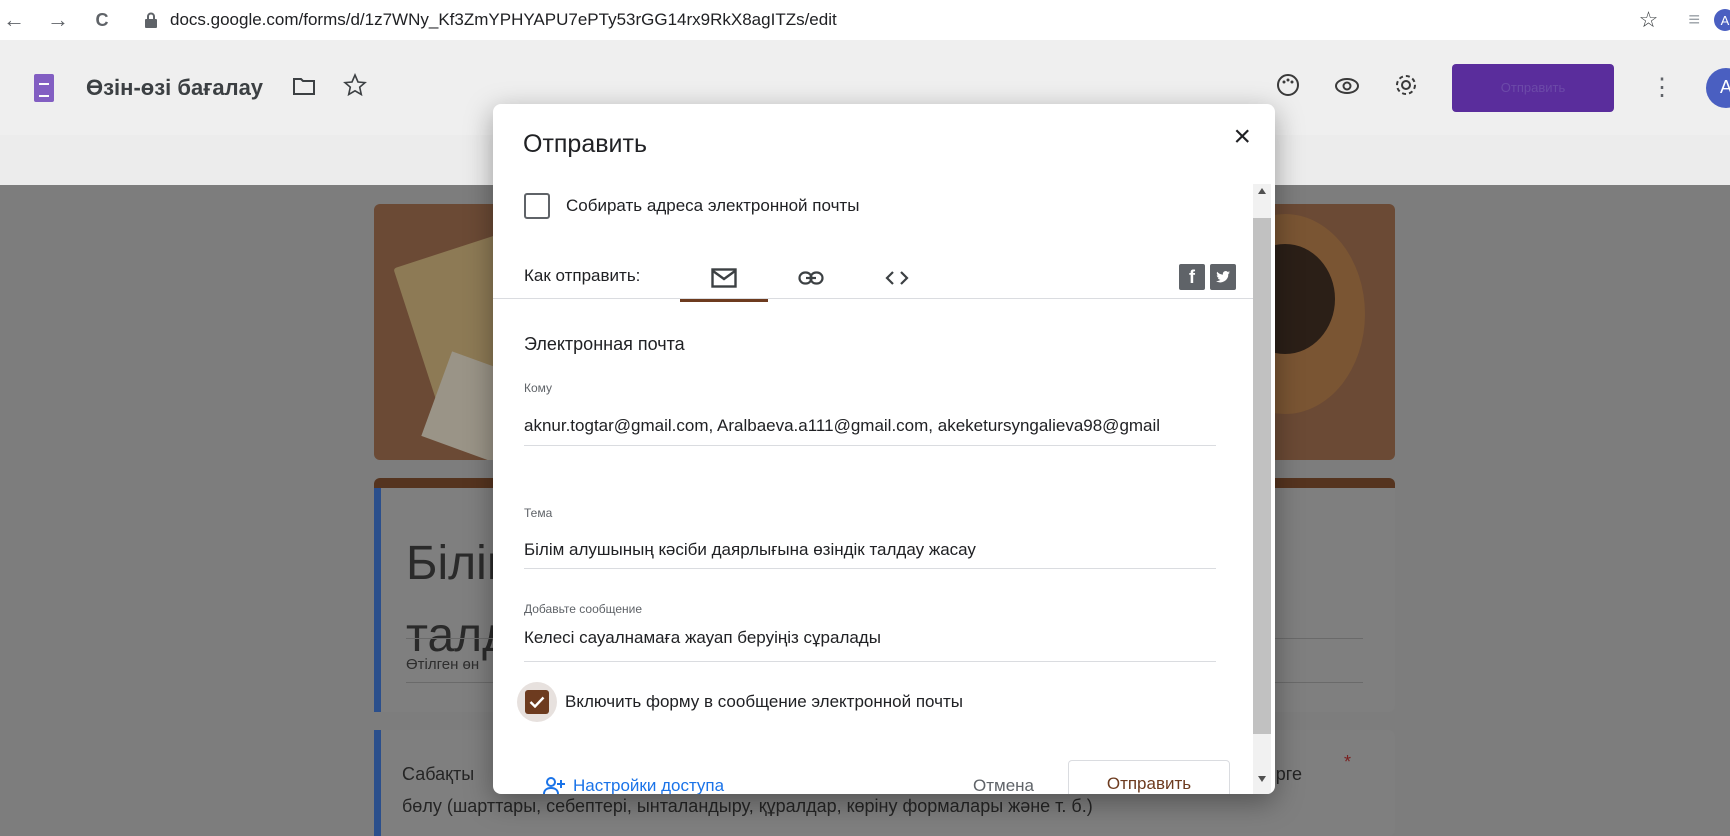 The height and width of the screenshot is (836, 1730). I want to click on subject-label: Тема, so click(538, 513).